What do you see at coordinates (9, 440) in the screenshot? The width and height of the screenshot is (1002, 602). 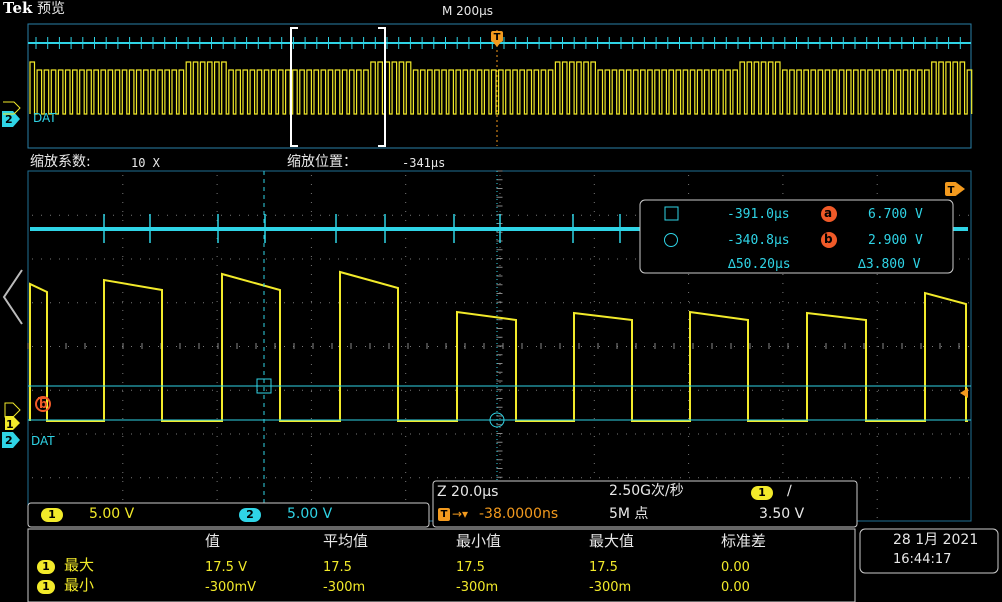 I see `main-ch2-marker: 2` at bounding box center [9, 440].